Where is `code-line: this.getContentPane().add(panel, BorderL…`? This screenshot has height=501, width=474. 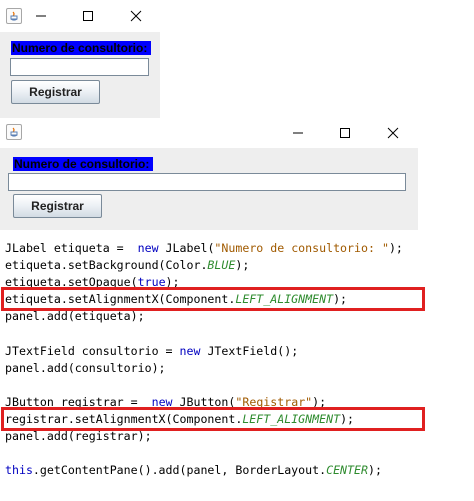 code-line: this.getContentPane().add(panel, BorderL… is located at coordinates (193, 470).